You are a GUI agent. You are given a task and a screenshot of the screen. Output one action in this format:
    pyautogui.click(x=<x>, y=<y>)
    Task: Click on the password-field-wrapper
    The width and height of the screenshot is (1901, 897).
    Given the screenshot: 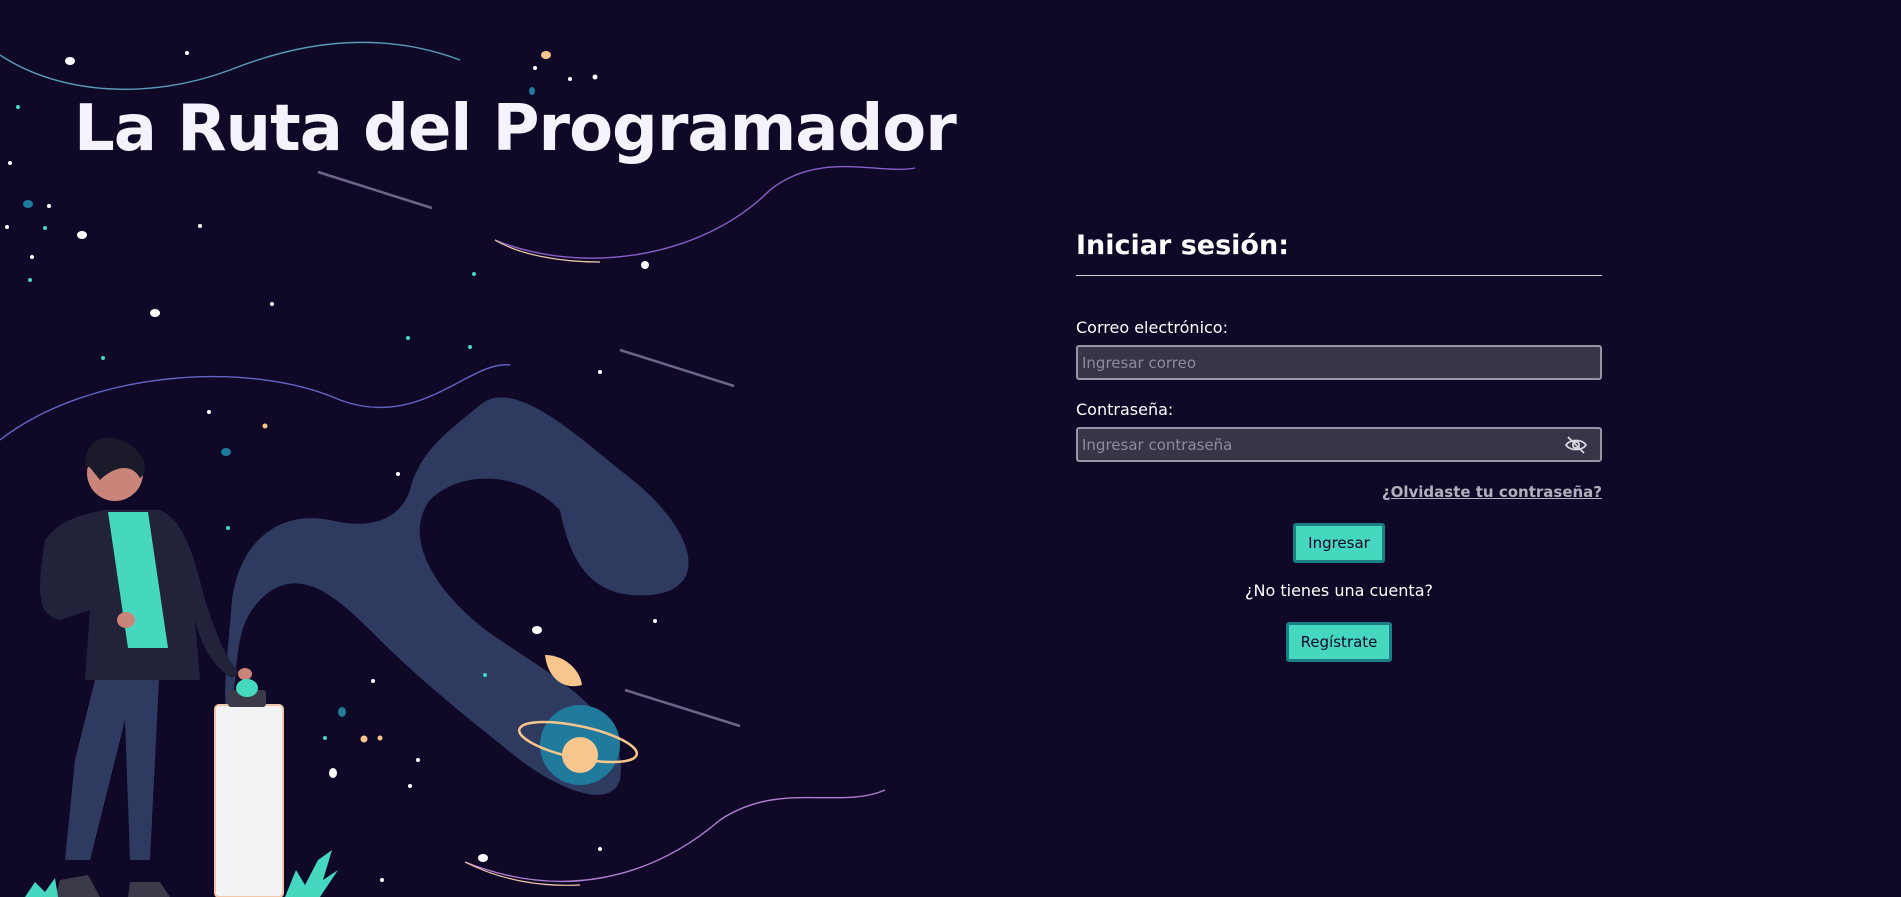 What is the action you would take?
    pyautogui.click(x=1339, y=444)
    